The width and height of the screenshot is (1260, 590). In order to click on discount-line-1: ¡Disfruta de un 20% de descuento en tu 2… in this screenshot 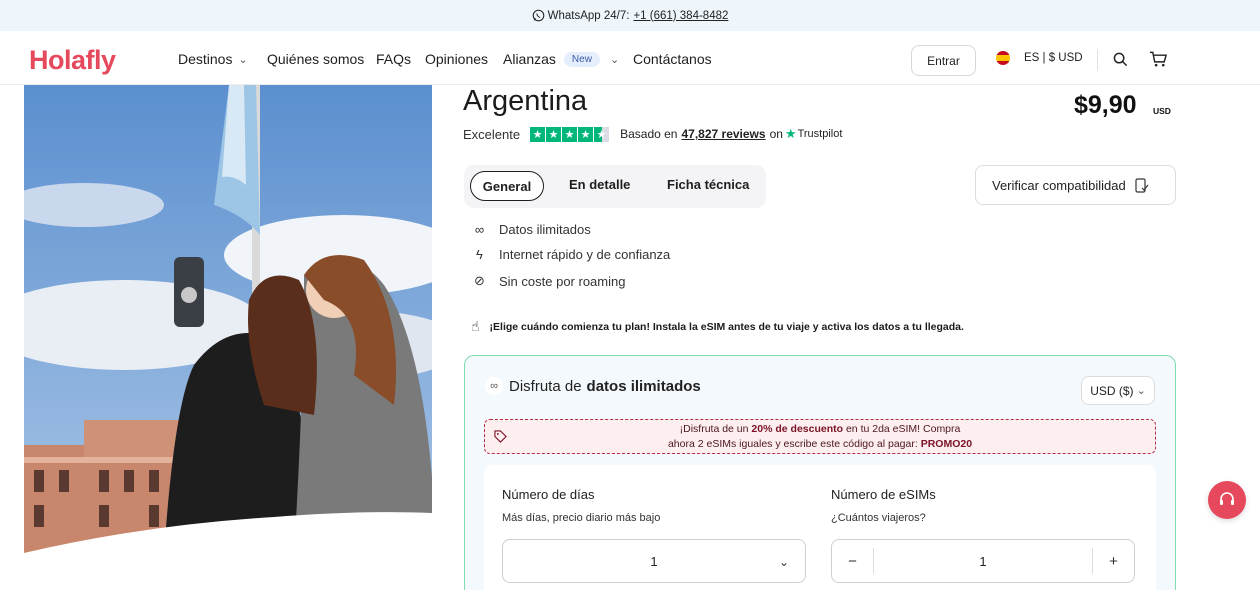, I will do `click(820, 429)`.